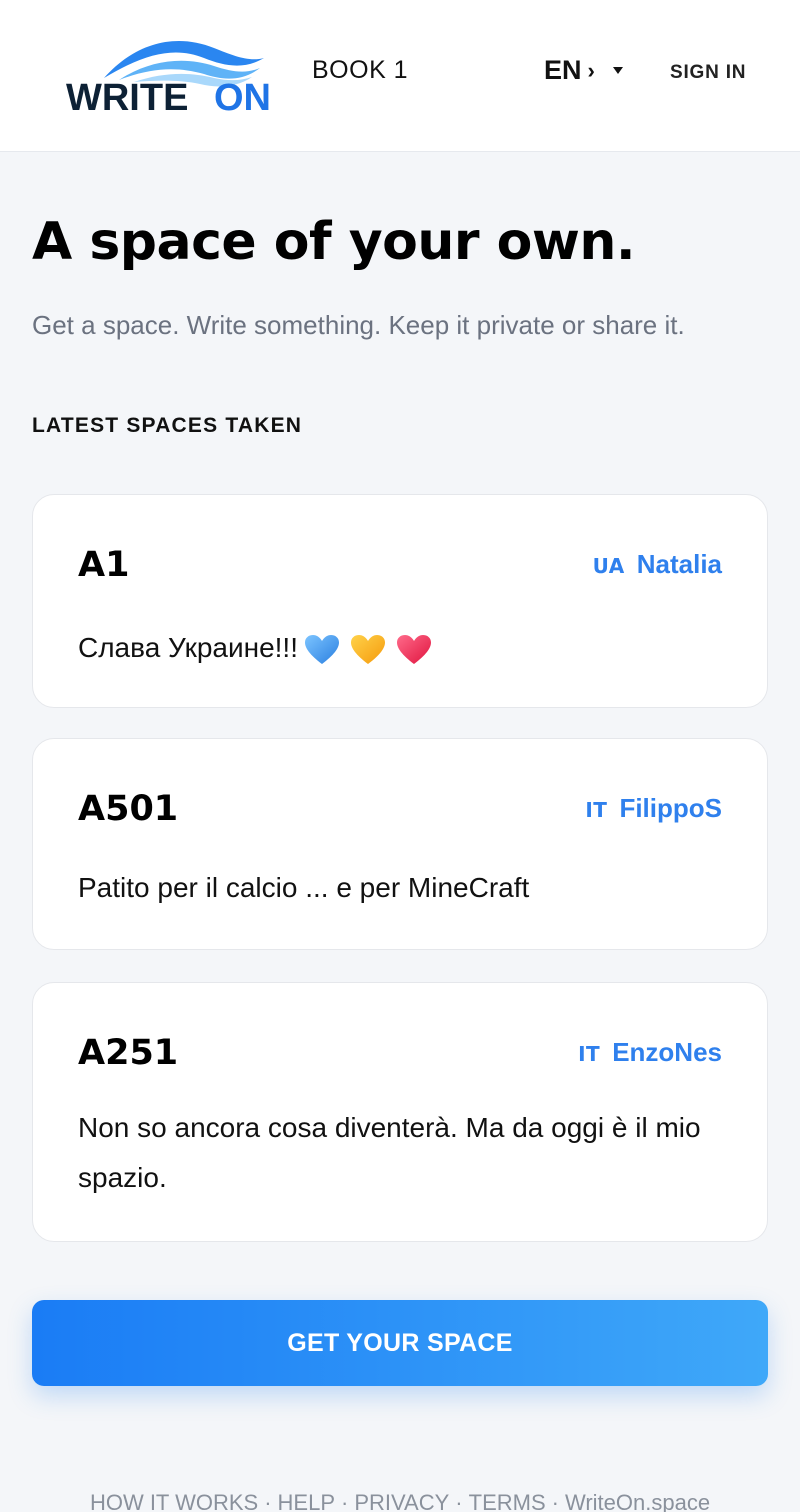 This screenshot has height=1512, width=800. What do you see at coordinates (334, 242) in the screenshot?
I see `page-title: A space of your own.` at bounding box center [334, 242].